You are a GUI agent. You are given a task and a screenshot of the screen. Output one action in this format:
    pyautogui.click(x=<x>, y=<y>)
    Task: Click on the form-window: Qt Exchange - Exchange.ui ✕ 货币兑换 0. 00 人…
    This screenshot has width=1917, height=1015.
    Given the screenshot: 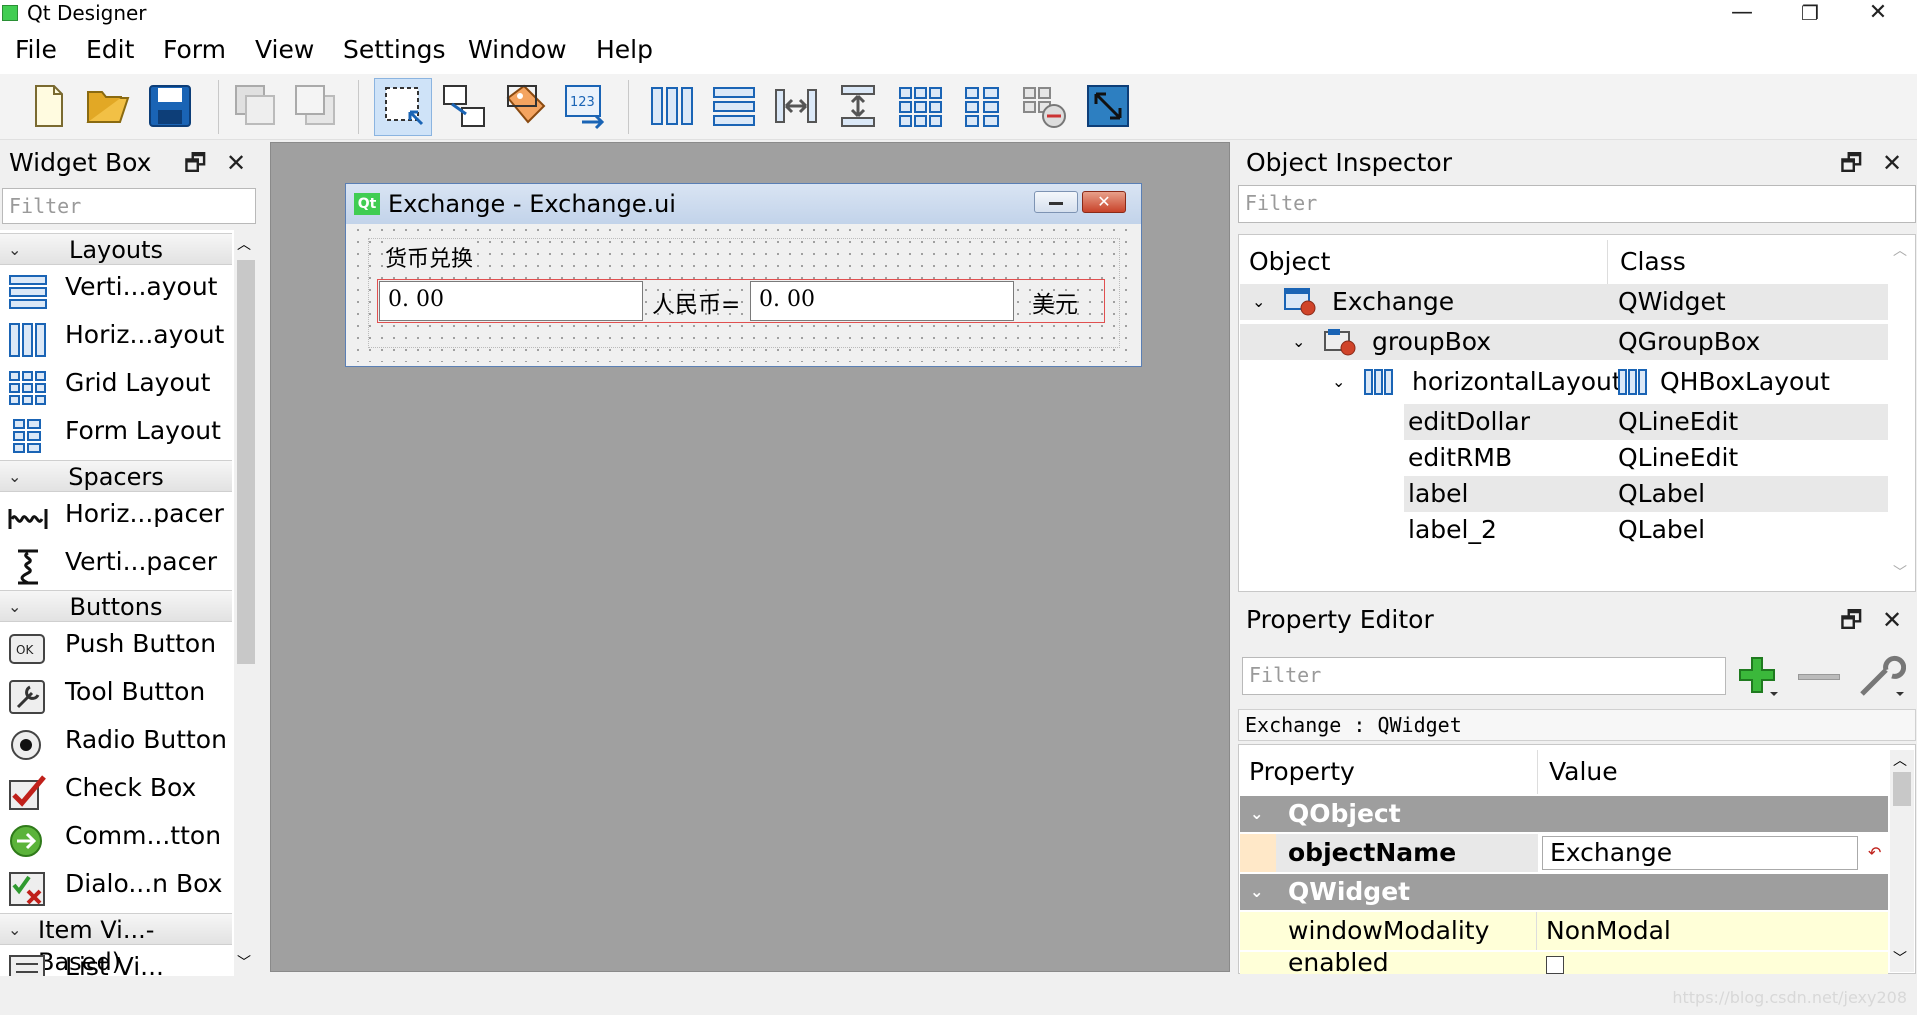 What is the action you would take?
    pyautogui.click(x=743, y=275)
    